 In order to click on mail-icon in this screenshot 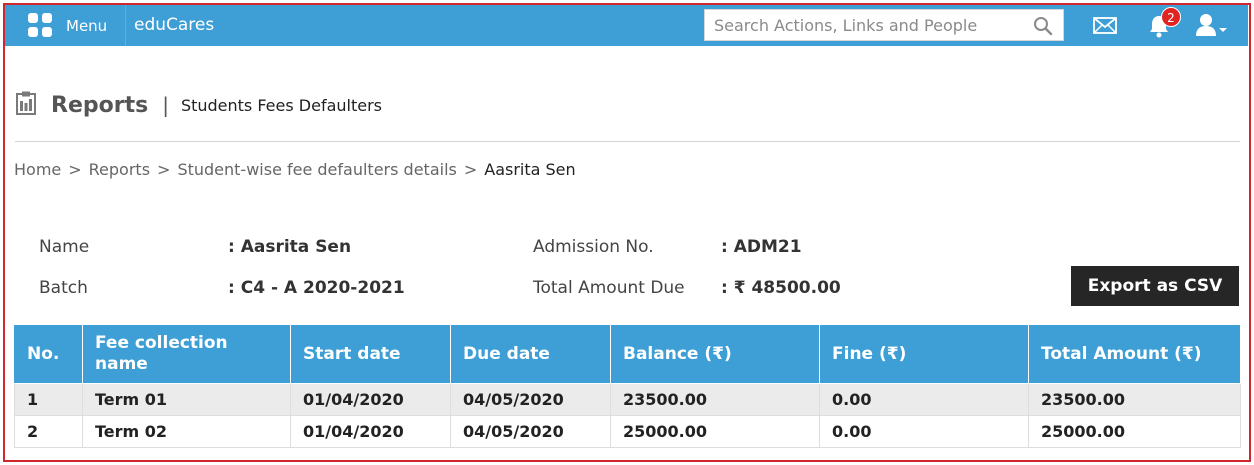, I will do `click(1105, 27)`.